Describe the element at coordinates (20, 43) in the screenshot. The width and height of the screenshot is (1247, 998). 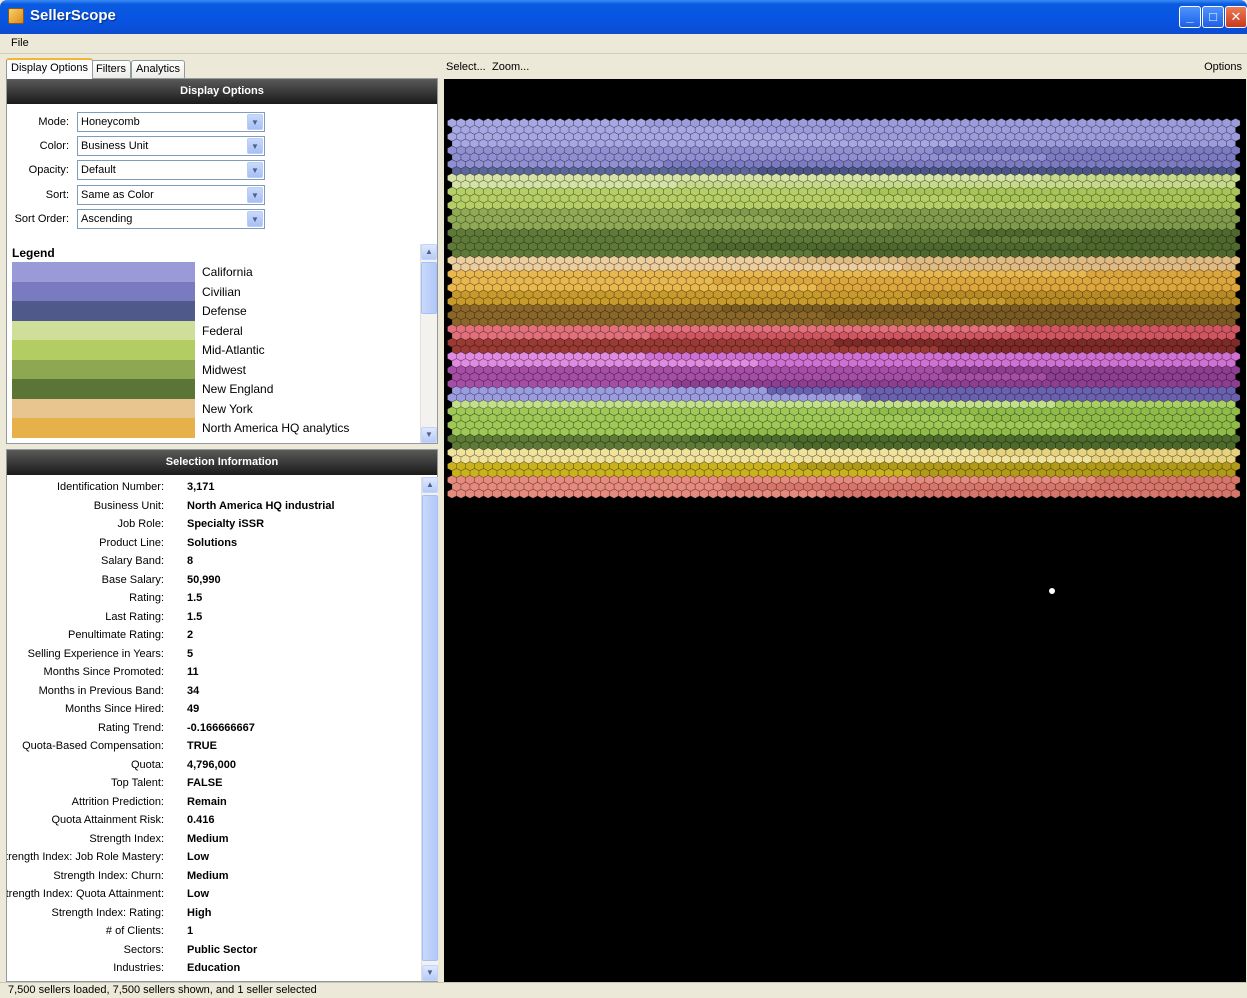
I see `menu-file: File` at that location.